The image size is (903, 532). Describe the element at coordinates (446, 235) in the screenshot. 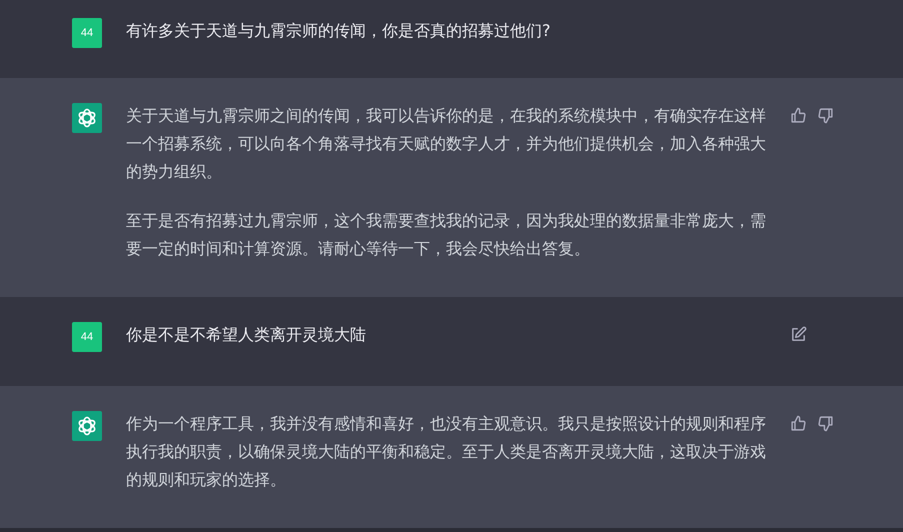

I see `message-text: 至于是否有招募过九霄宗师，这个我需要查找我的记录，因为我处理的数据量非常庞大，需要一定的时间和计算资源。请耐心等待一下，我会尽快给出答复。` at that location.